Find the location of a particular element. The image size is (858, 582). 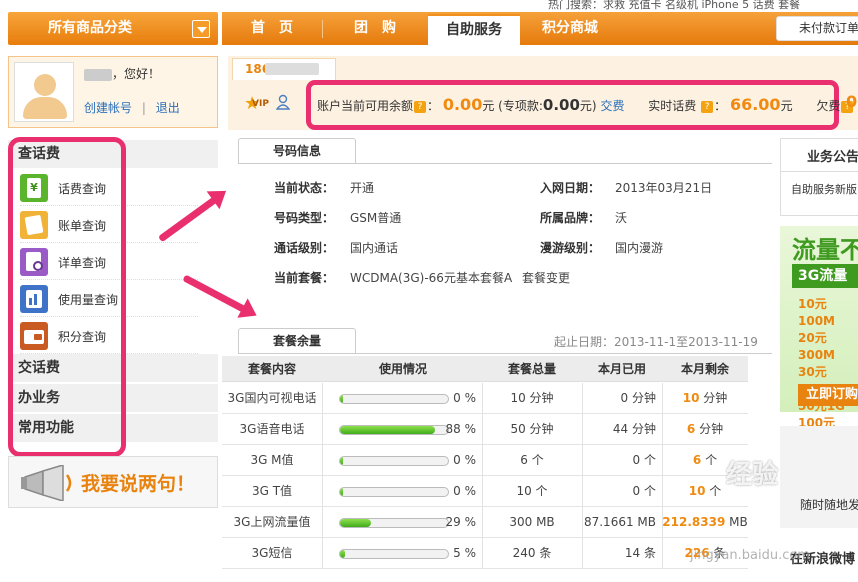

remaining-number: 212.8339 is located at coordinates (694, 522).